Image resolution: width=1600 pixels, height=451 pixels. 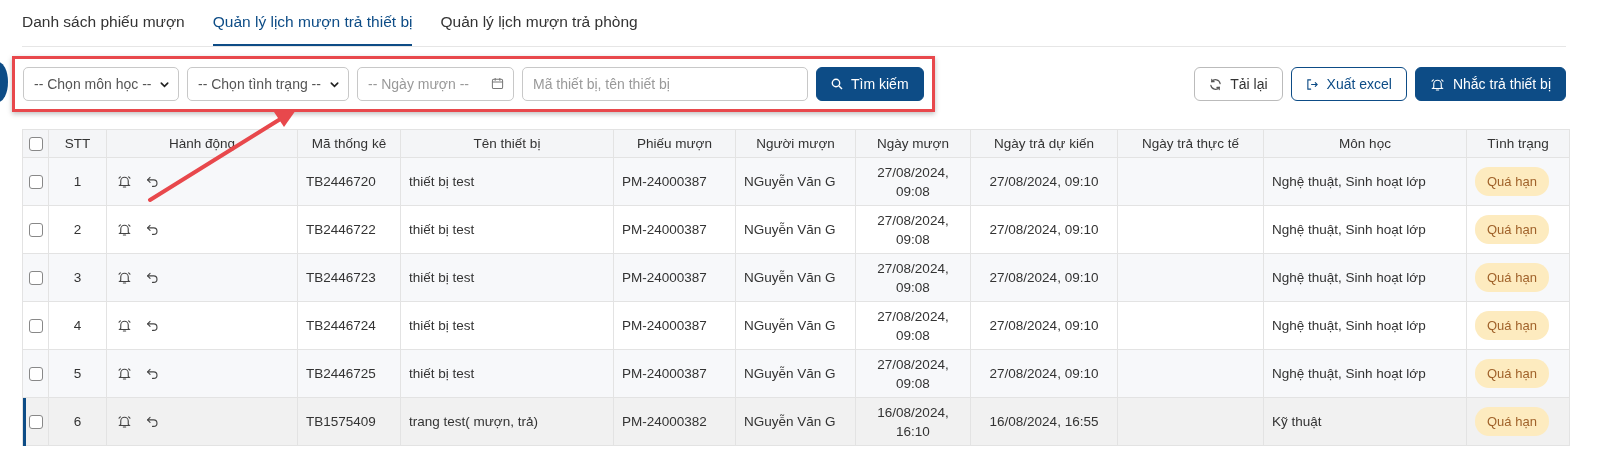 I want to click on date-field: -- Ngày mượn --, so click(x=435, y=84).